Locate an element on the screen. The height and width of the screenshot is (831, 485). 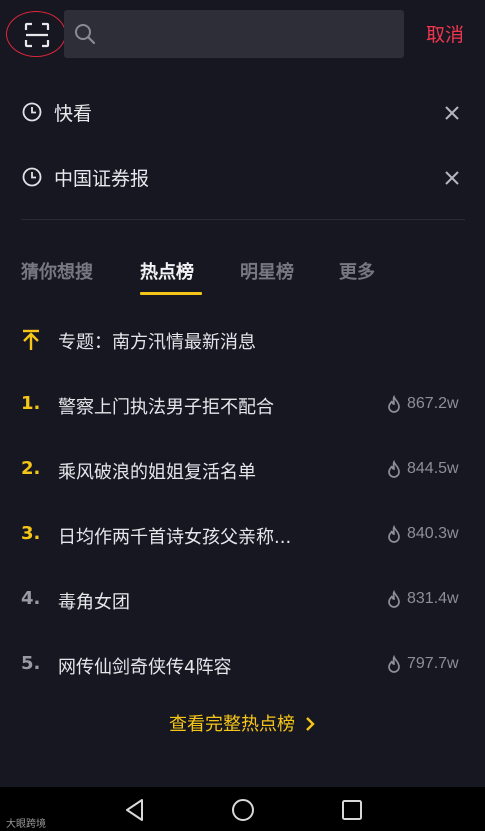
system-navigation-bar: 大眼跨境 is located at coordinates (242, 809).